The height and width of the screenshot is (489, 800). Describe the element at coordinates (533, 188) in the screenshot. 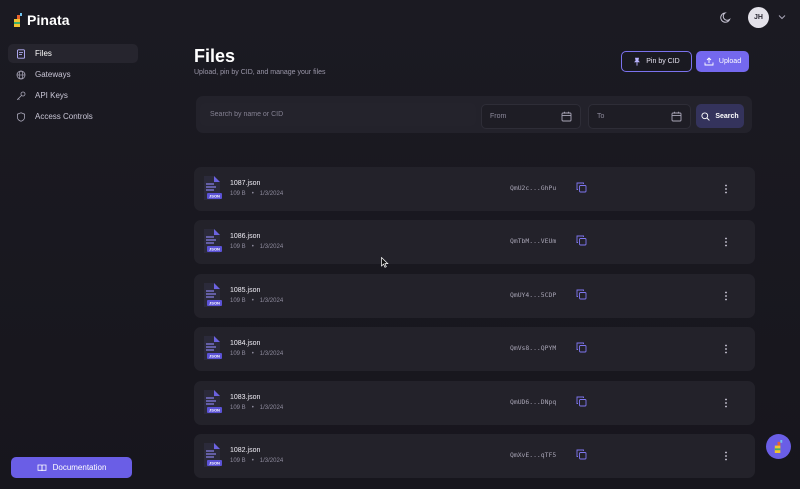

I see `file-cid: QmU2c...GhPu` at that location.